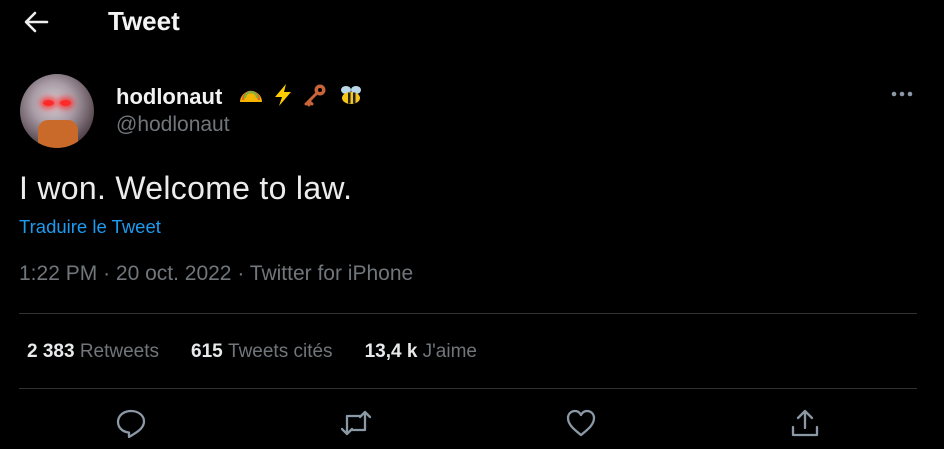 The image size is (944, 449). I want to click on quotes-stat: 615 Tweets cités, so click(262, 352).